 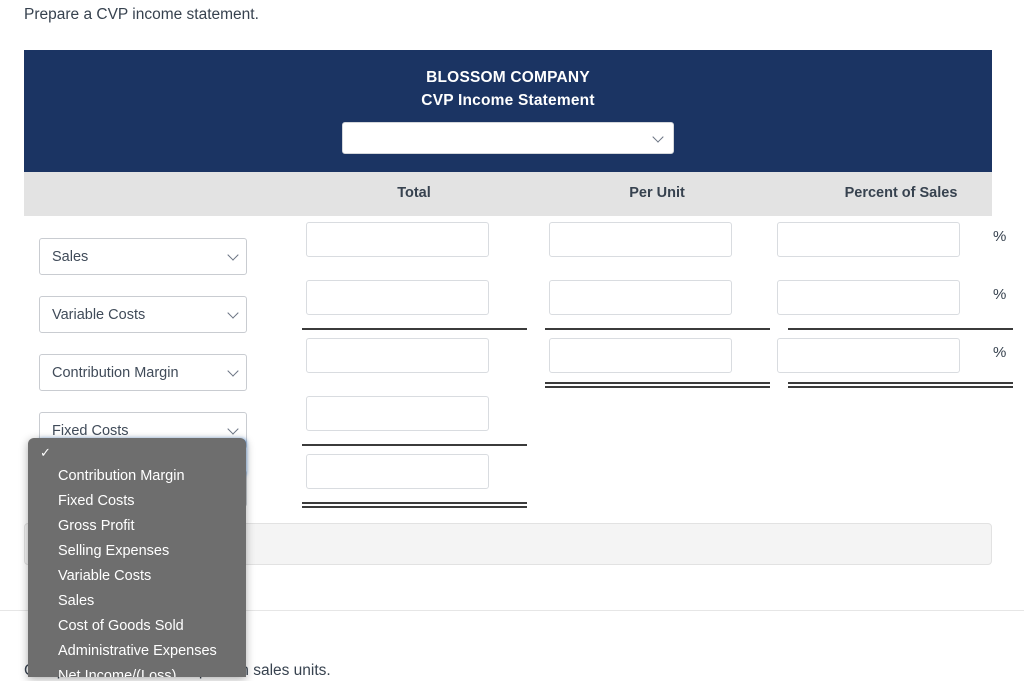 I want to click on total-rule-percent, so click(x=900, y=385).